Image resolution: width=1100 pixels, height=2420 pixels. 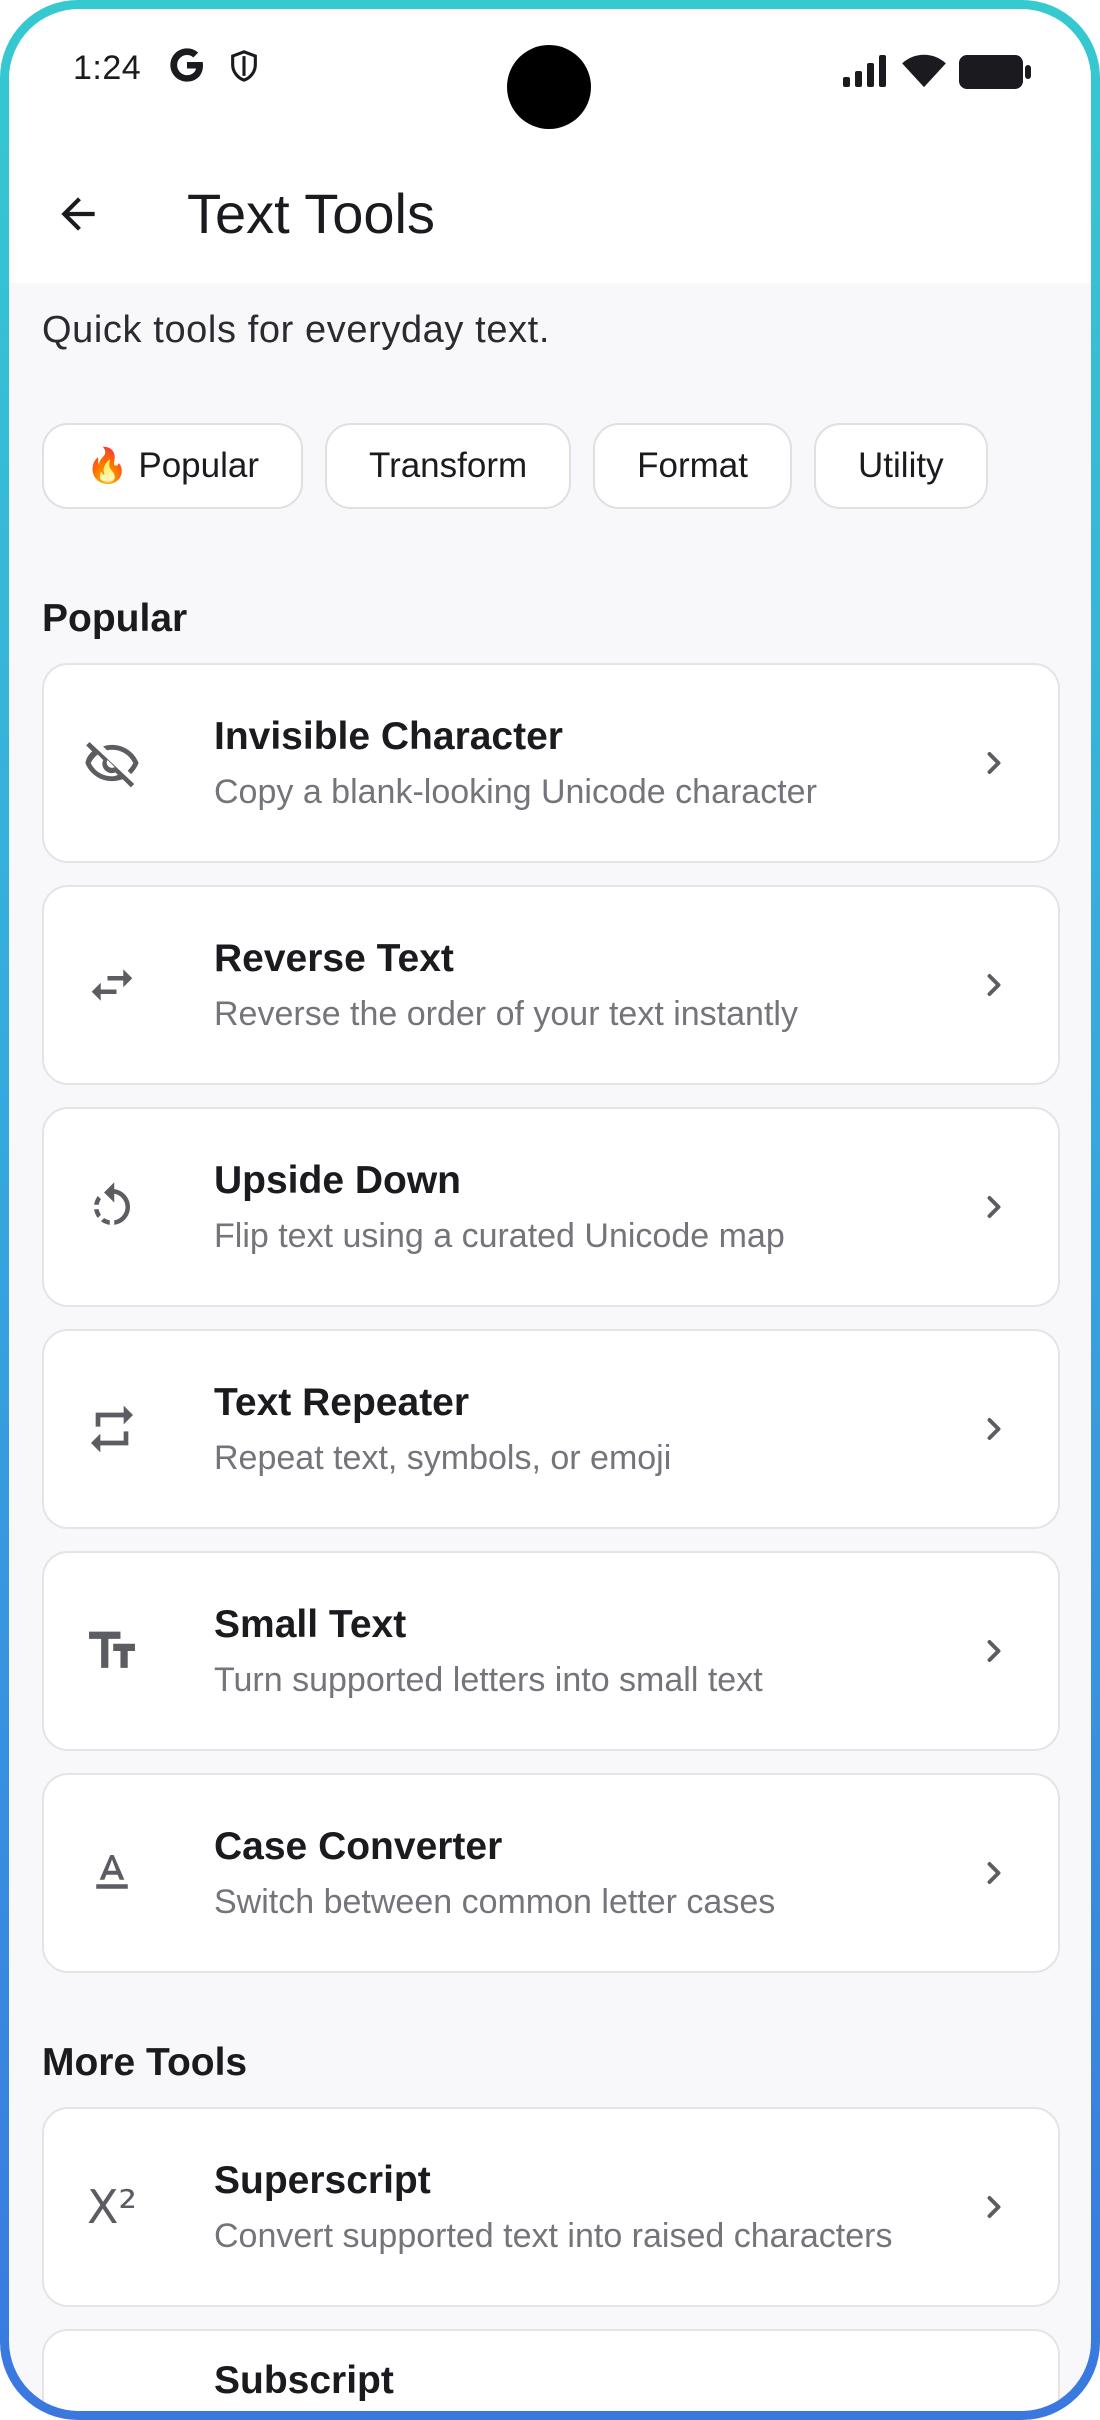 I want to click on chip-utility: Utility, so click(x=901, y=466).